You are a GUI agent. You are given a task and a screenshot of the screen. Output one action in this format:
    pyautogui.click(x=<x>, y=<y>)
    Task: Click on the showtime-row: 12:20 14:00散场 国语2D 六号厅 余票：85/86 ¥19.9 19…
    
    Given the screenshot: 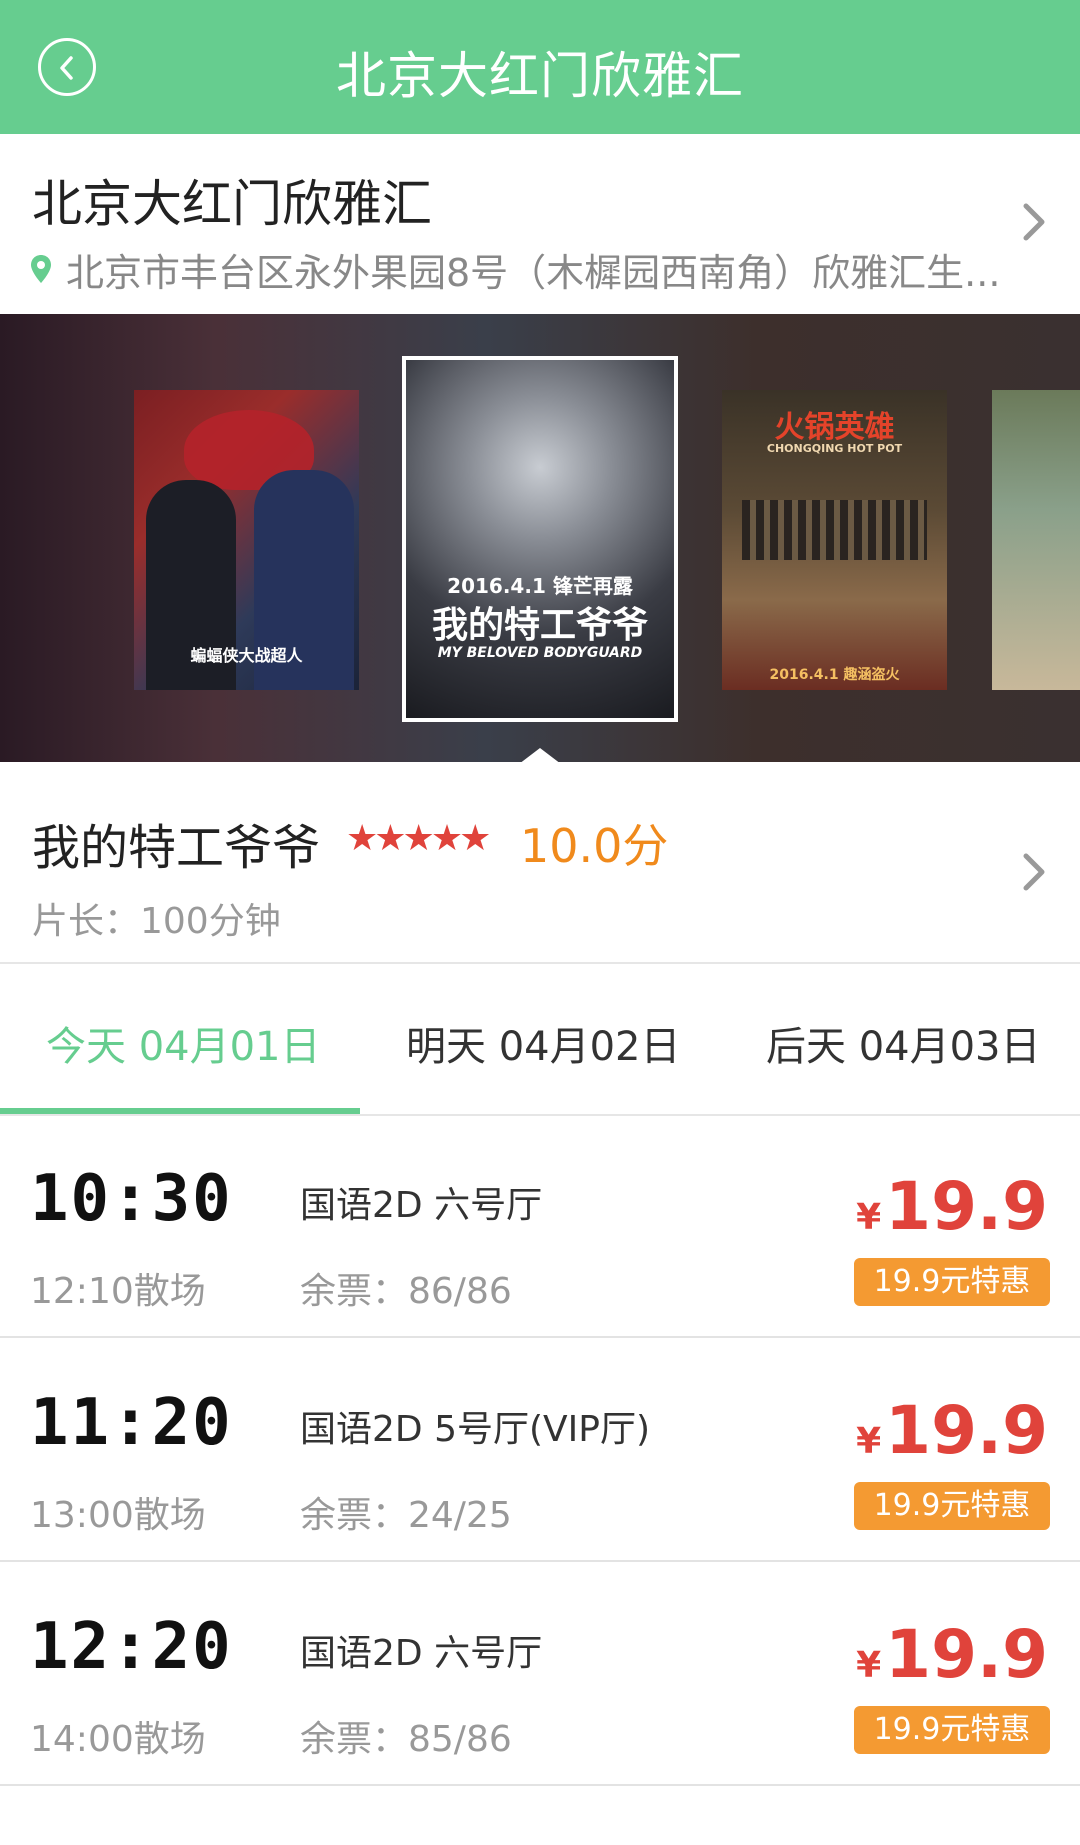 What is the action you would take?
    pyautogui.click(x=540, y=1675)
    